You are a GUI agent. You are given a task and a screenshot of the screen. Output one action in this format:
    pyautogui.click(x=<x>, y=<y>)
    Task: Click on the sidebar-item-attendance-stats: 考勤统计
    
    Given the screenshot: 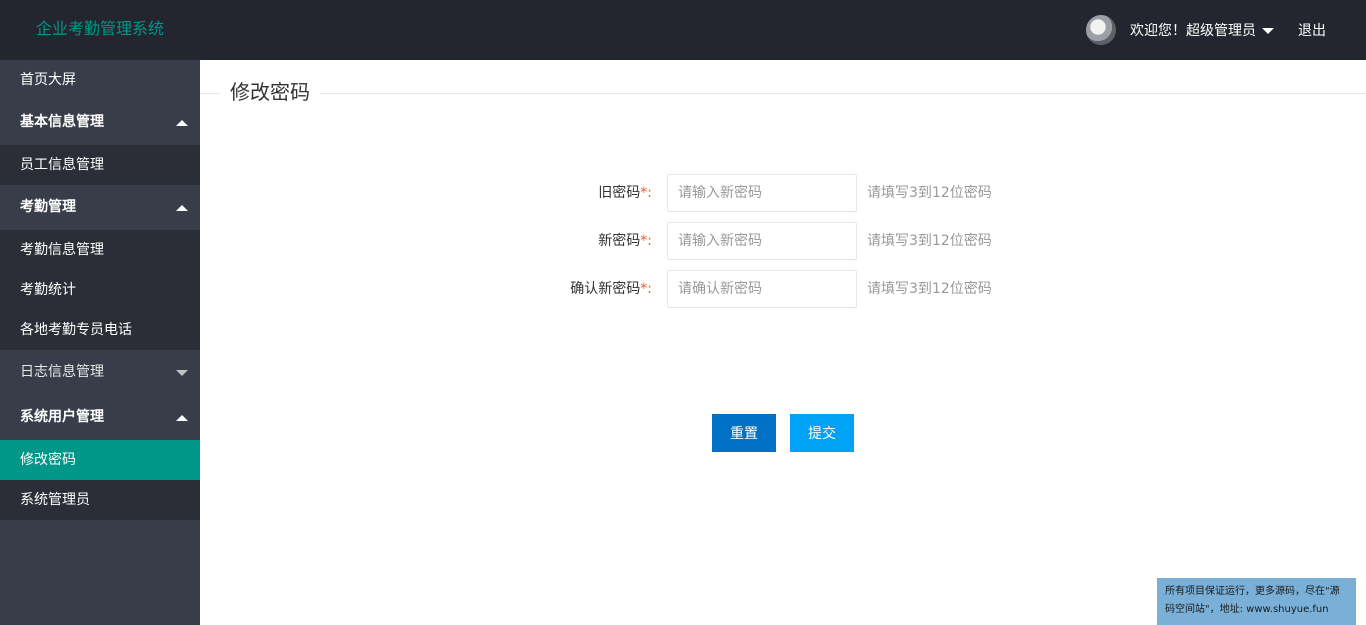 What is the action you would take?
    pyautogui.click(x=100, y=290)
    